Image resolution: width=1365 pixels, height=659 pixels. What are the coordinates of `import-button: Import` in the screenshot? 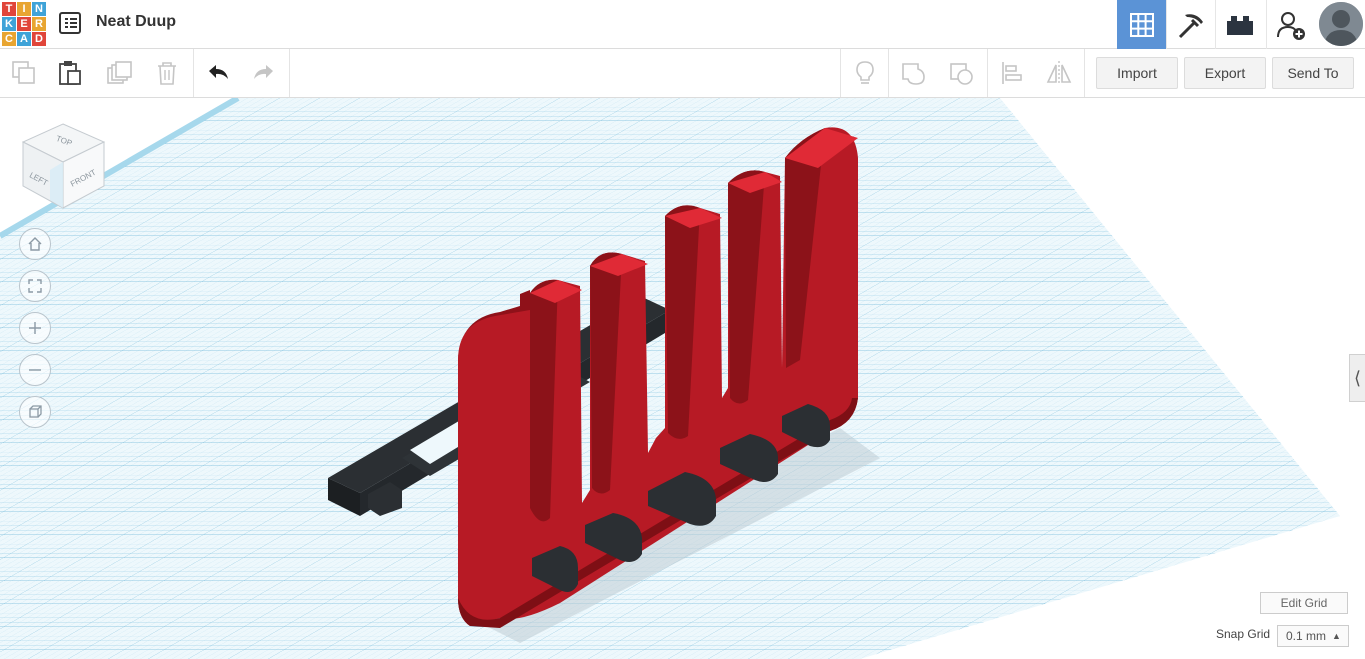 It's located at (1137, 73).